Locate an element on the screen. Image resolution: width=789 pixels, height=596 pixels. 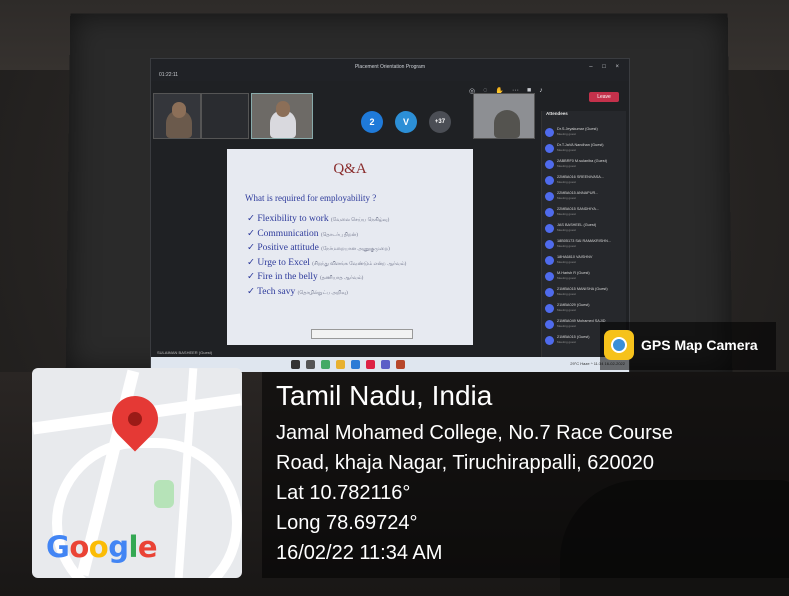
leave-button: Leave is located at coordinates (604, 97).